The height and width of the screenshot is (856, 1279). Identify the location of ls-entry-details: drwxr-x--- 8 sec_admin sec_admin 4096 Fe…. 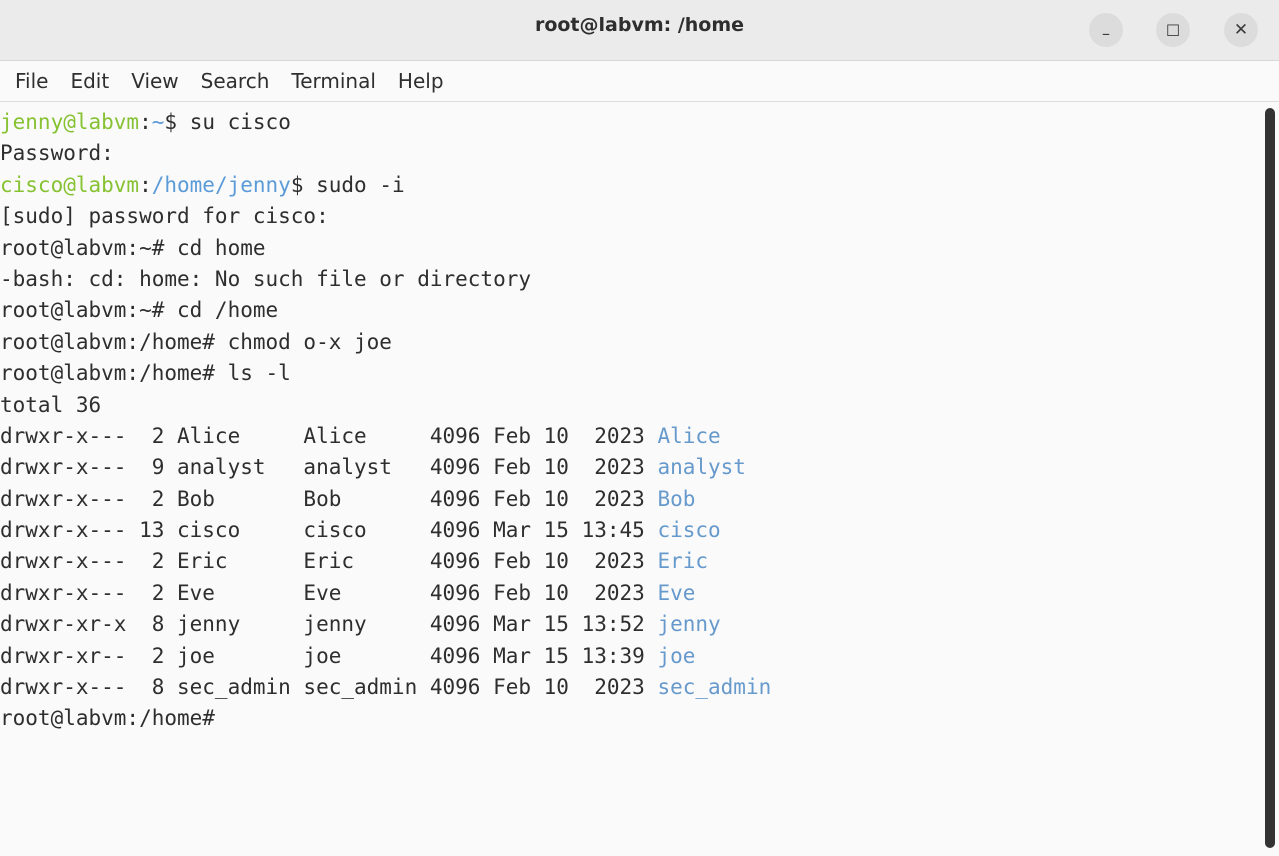
(329, 687).